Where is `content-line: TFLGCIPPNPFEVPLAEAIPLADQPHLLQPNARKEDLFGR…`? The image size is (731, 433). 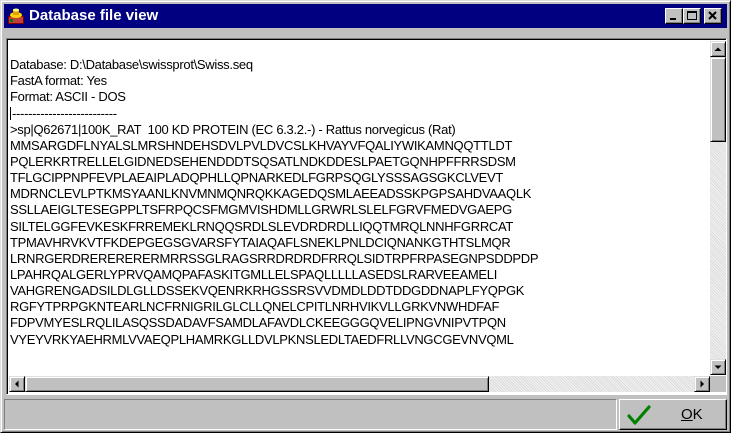 content-line: TFLGCIPPNPFEVPLAEAIPLADQPHLLQPNARKEDLFGR… is located at coordinates (257, 178).